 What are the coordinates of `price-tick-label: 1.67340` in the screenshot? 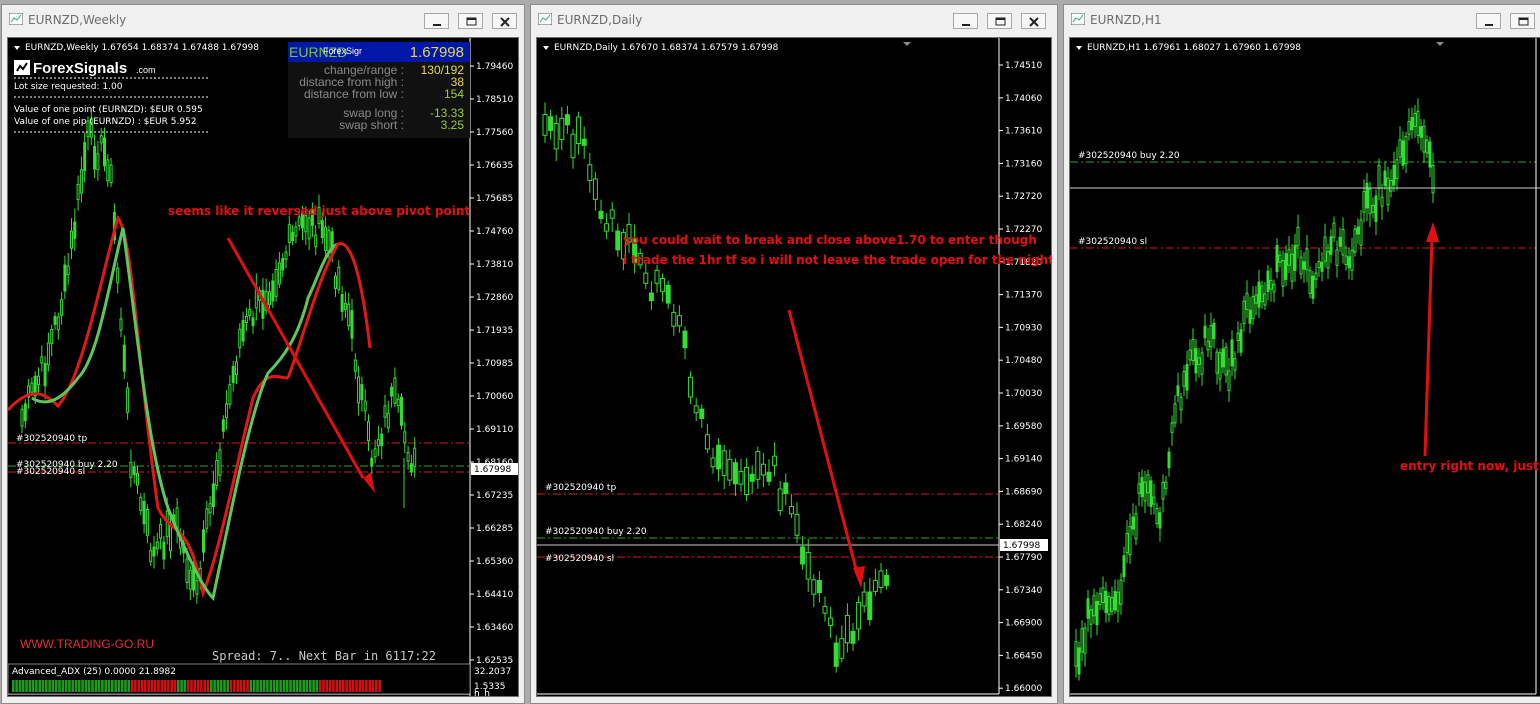 It's located at (1023, 591).